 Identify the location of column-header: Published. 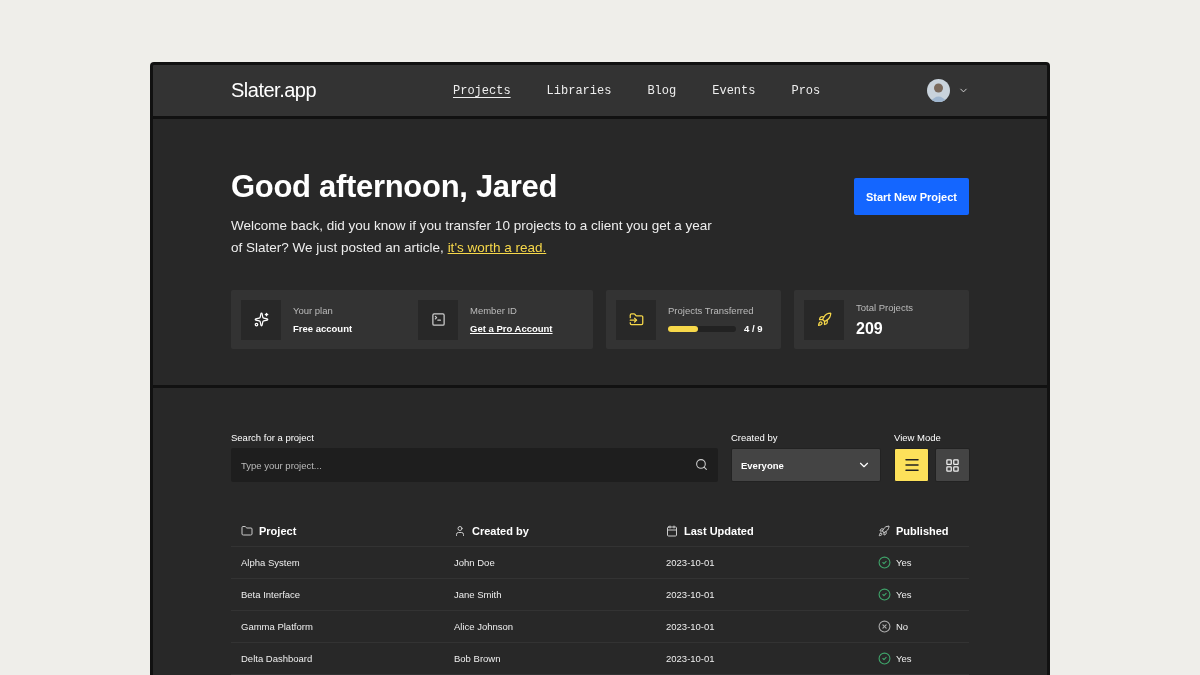
(922, 531).